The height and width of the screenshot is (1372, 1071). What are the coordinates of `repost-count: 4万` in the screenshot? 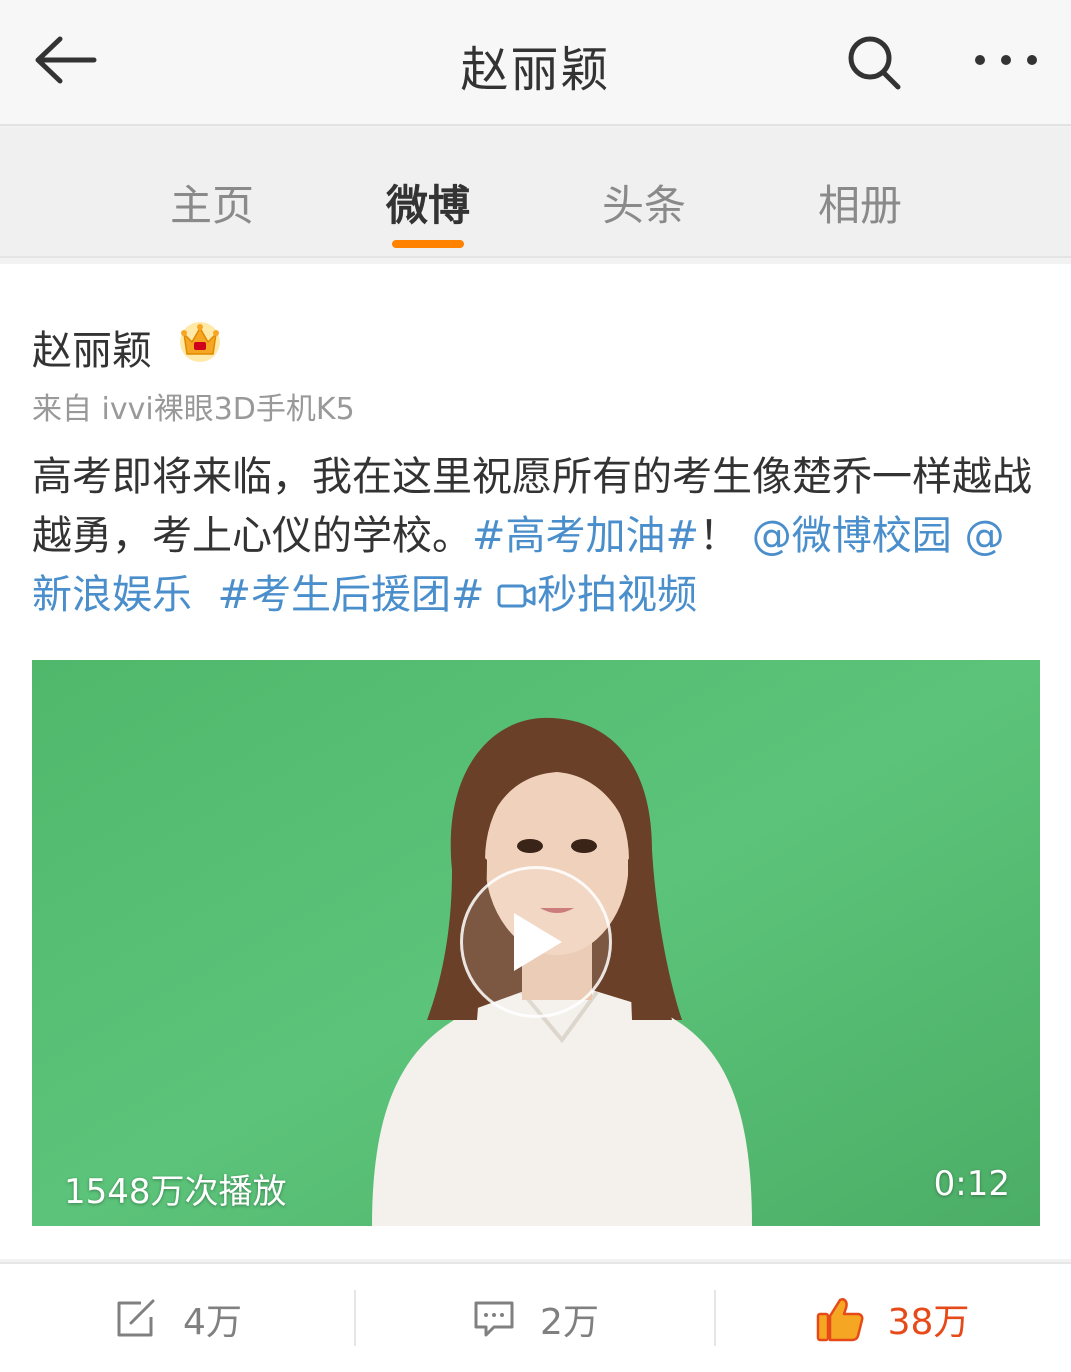 It's located at (212, 1322).